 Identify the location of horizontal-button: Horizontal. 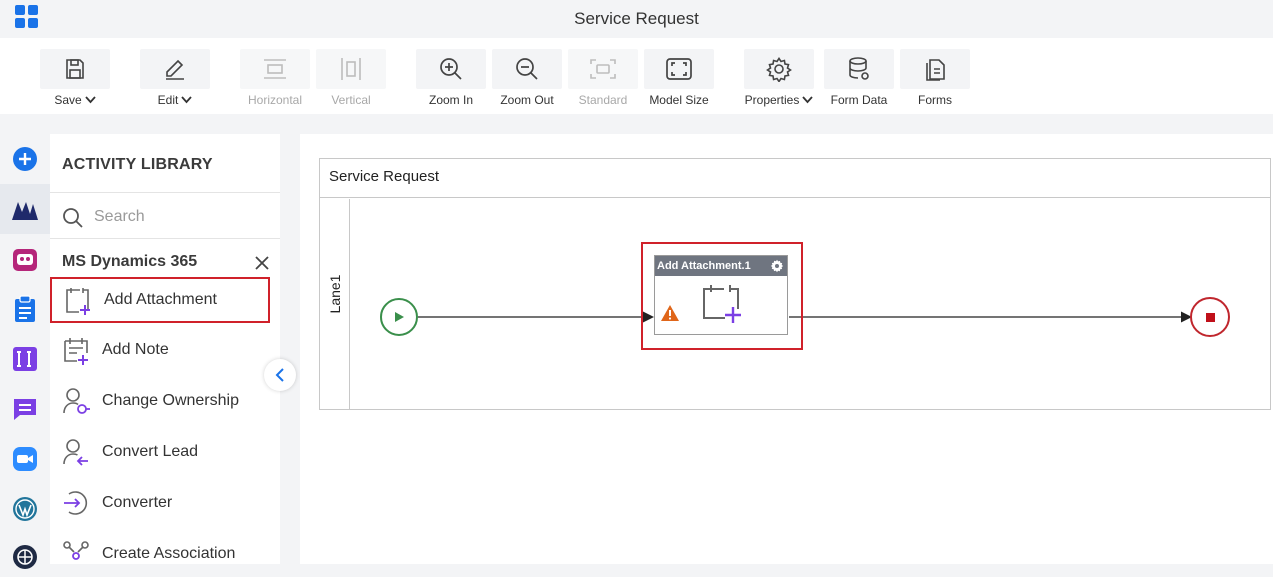
(275, 78).